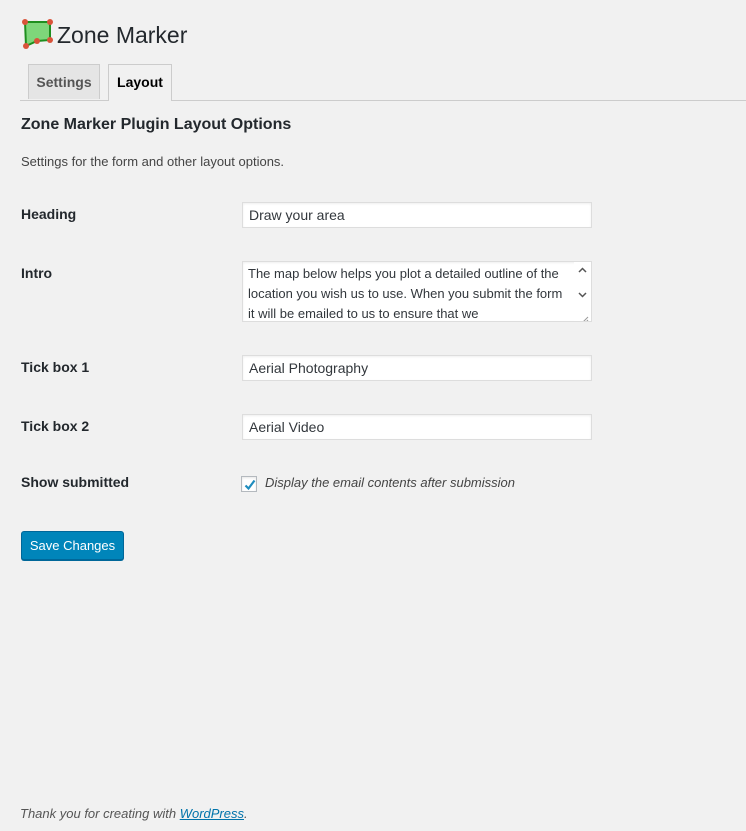  What do you see at coordinates (585, 316) in the screenshot?
I see `resize-grip-icon` at bounding box center [585, 316].